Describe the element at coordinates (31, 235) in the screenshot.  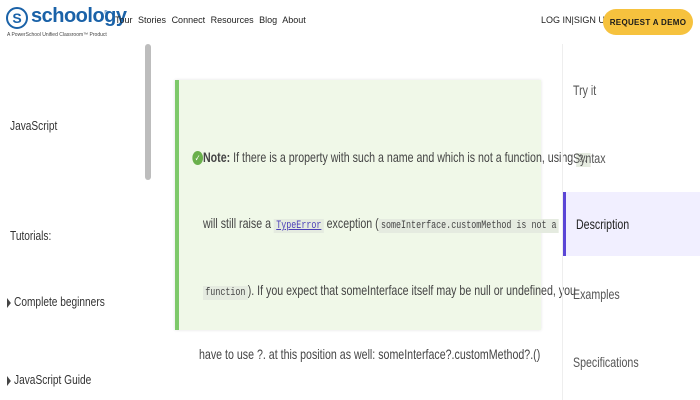
I see `tutorials-label: Tutorials:` at that location.